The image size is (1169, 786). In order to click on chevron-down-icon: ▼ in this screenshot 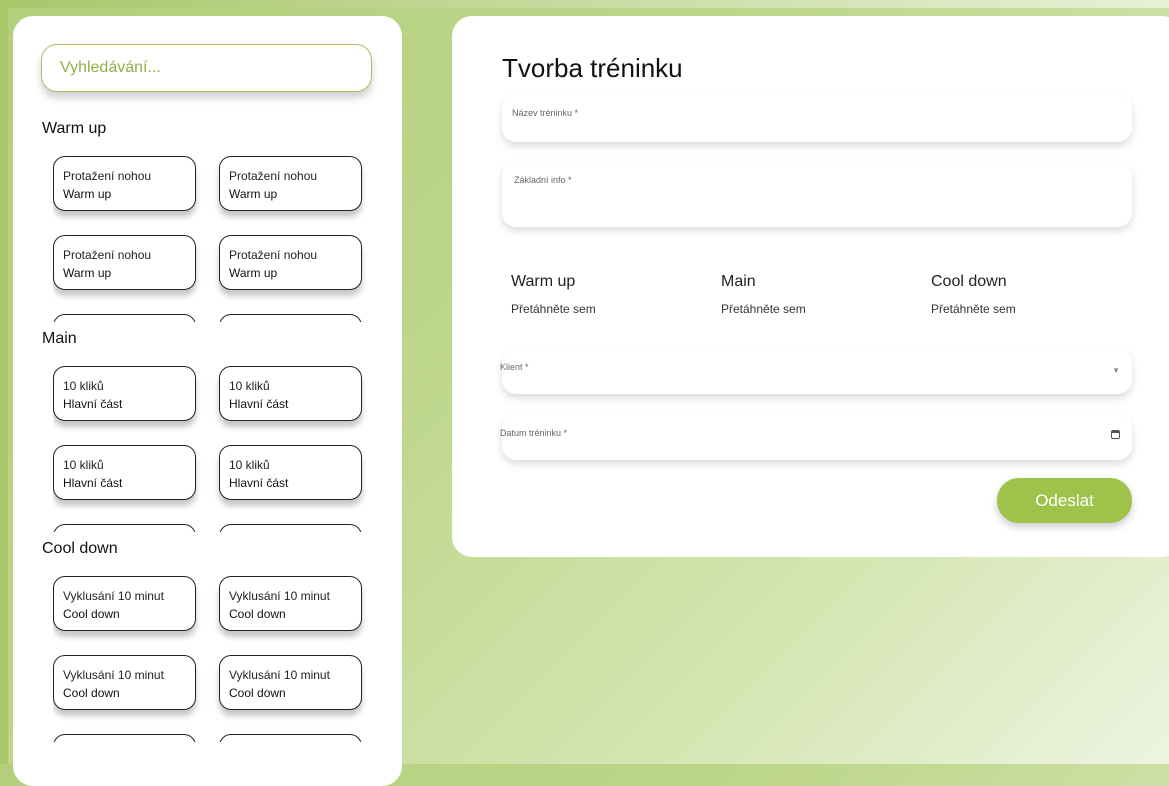, I will do `click(1116, 370)`.